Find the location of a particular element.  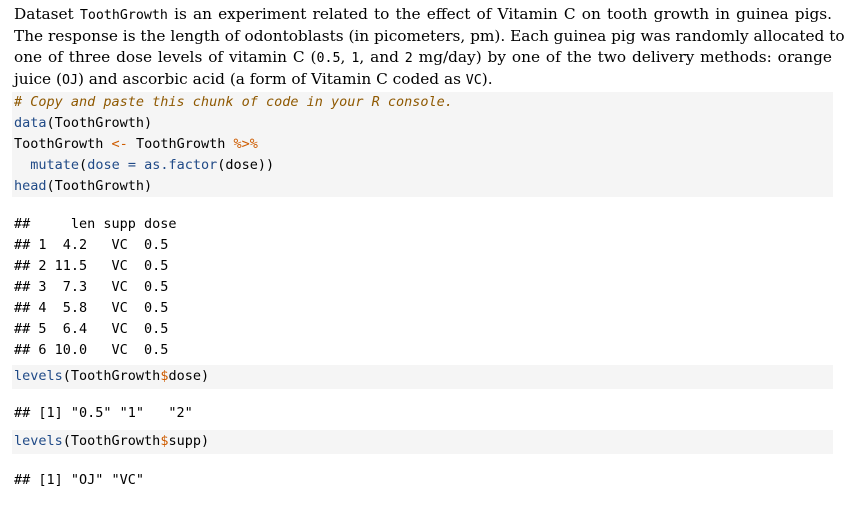

levels-supp-output: ## [1] "OJ" "VC" is located at coordinates (79, 480).